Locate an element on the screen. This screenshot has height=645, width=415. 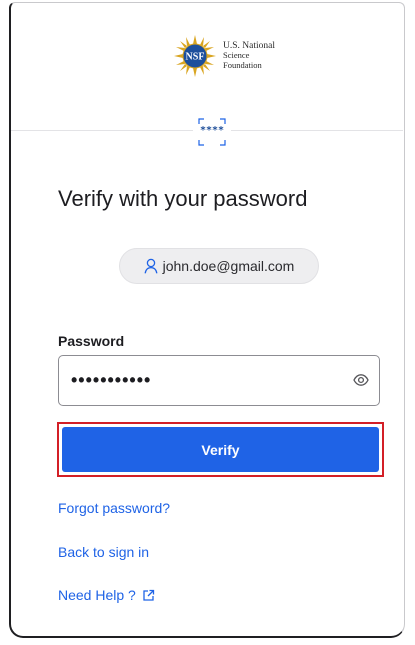
back-to-sign-in-link: Back to sign in is located at coordinates (103, 552).